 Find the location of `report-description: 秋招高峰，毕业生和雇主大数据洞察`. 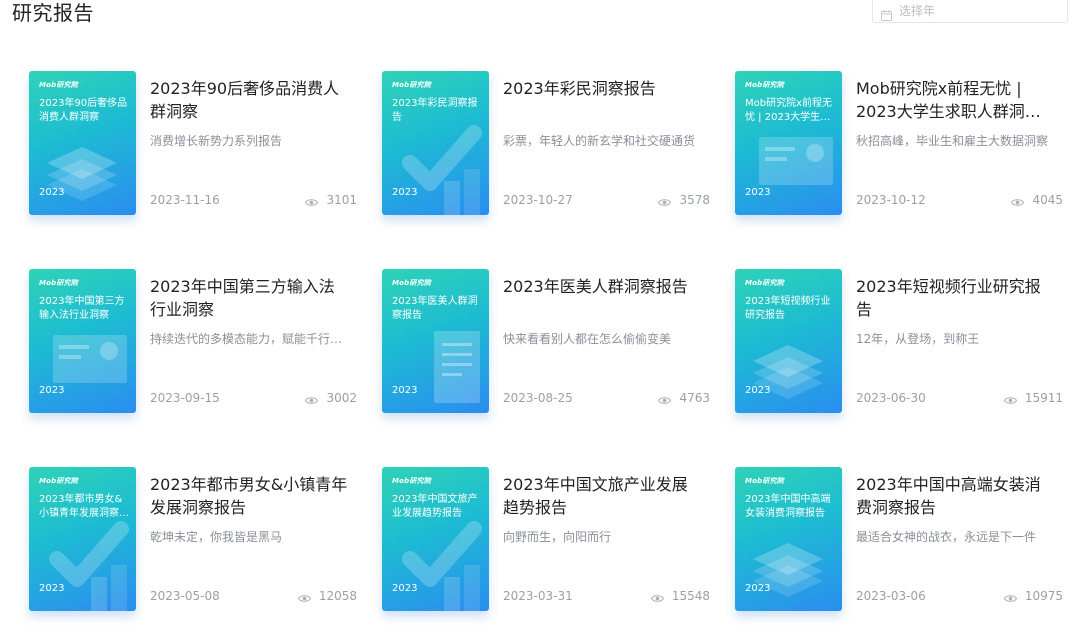

report-description: 秋招高峰，毕业生和雇主大数据洞察 is located at coordinates (952, 141).